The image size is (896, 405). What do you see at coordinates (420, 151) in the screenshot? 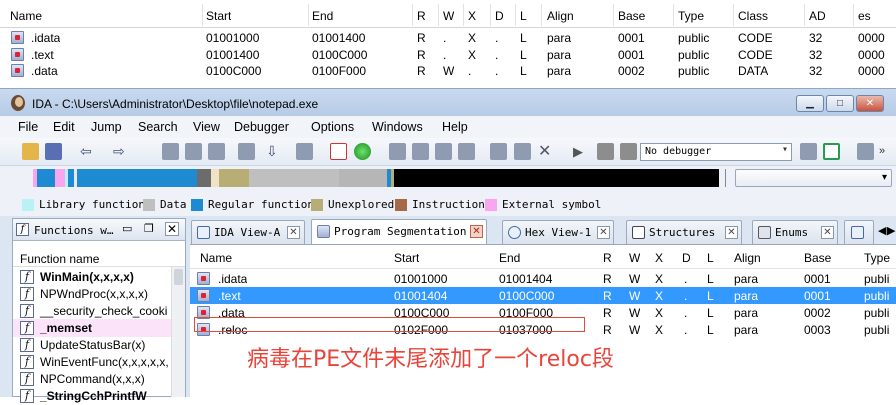
I see `data-icon` at bounding box center [420, 151].